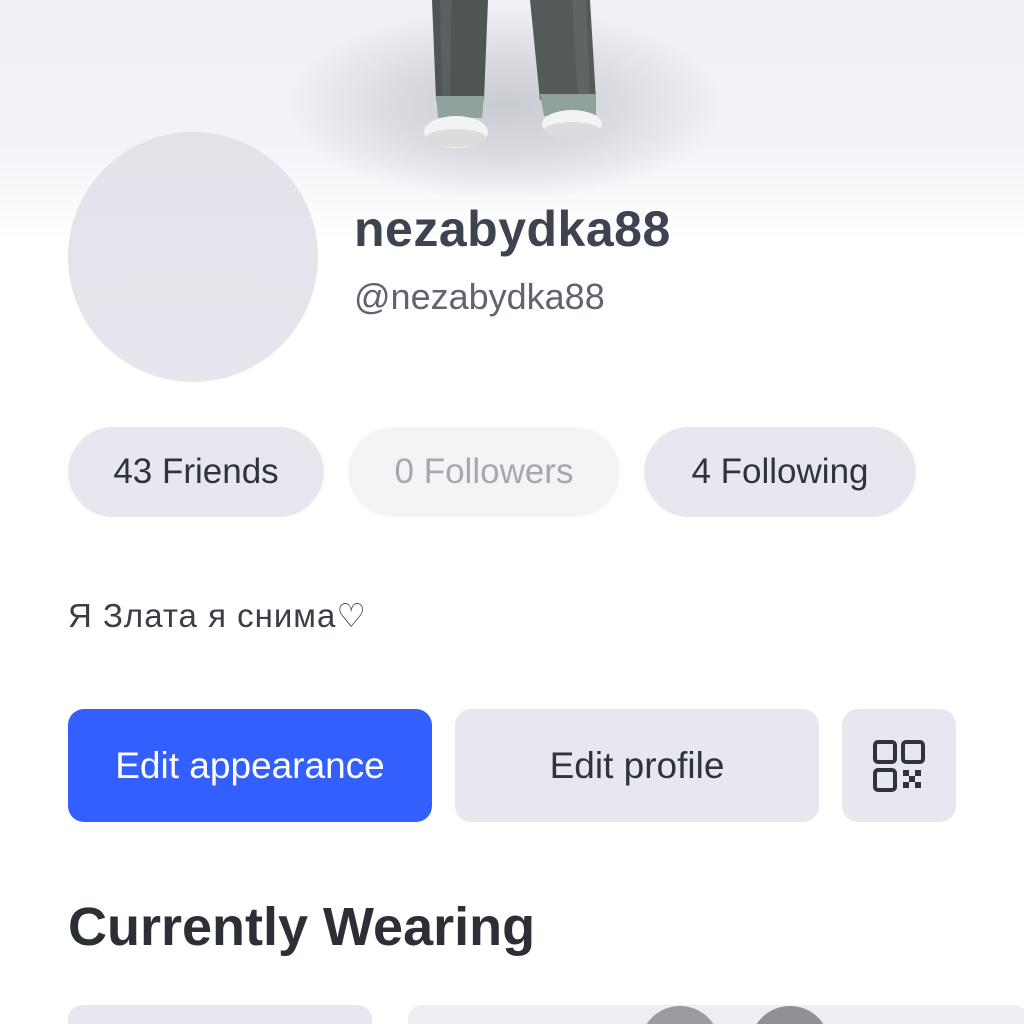 This screenshot has width=1024, height=1024. I want to click on friends-count-button: 43 Friends, so click(196, 472).